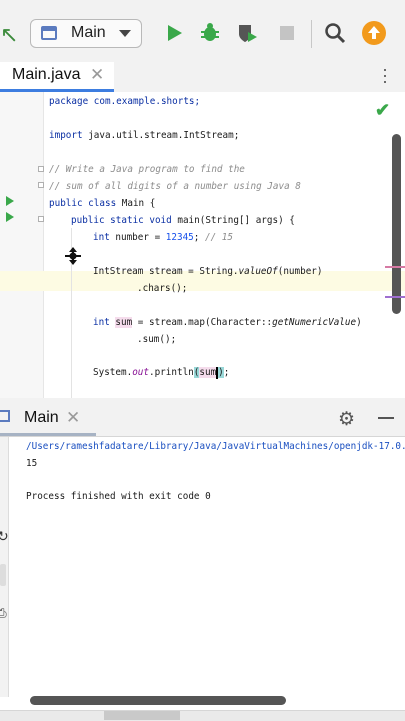 The height and width of the screenshot is (721, 405). Describe the element at coordinates (171, 372) in the screenshot. I see `code-text: .println` at that location.